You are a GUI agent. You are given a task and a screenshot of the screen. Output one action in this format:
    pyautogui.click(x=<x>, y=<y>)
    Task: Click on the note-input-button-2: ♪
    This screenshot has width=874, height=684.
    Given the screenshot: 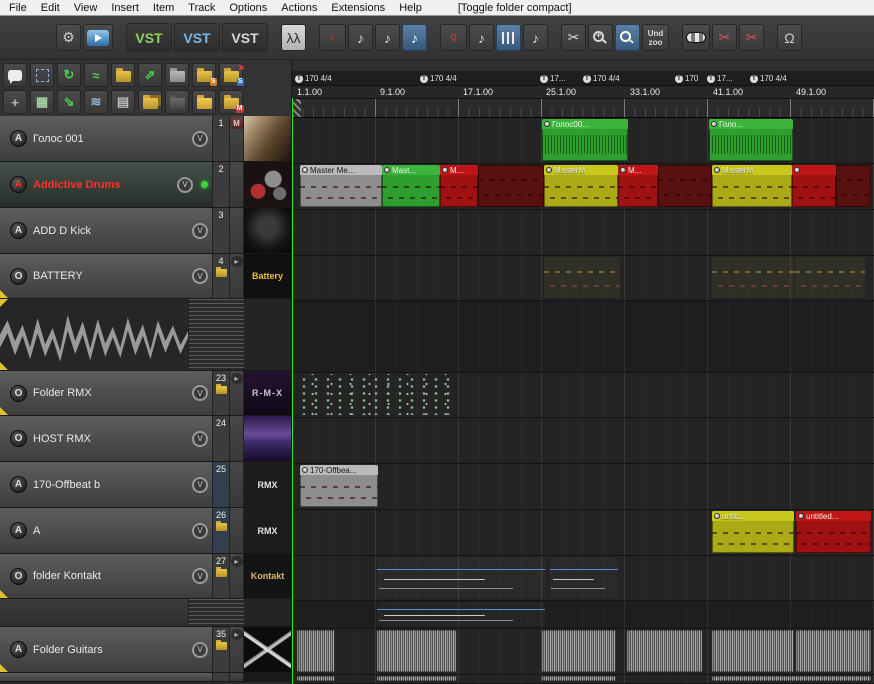 What is the action you would take?
    pyautogui.click(x=387, y=37)
    